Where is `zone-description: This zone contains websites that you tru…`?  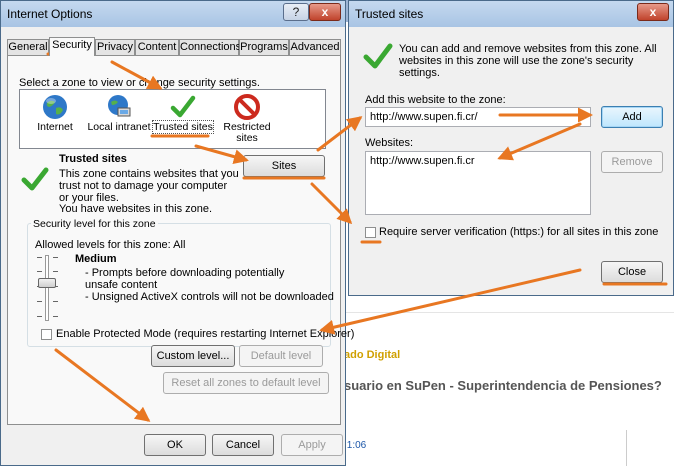
zone-description: This zone contains websites that you tru… is located at coordinates (149, 186).